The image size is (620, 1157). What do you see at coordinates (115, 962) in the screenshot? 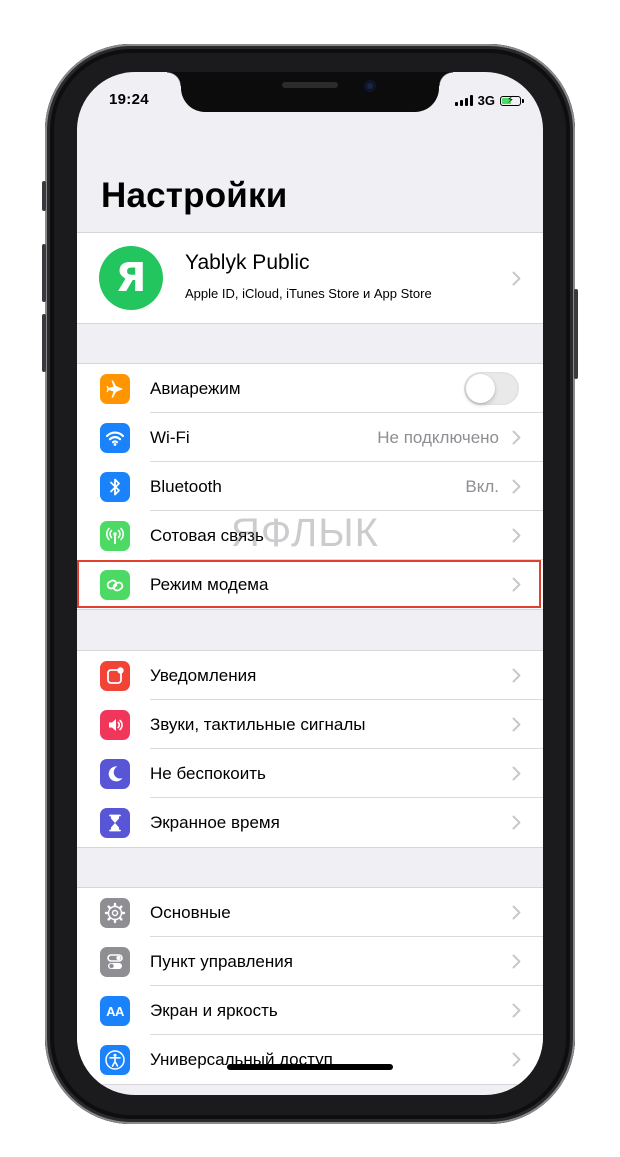
I see `switches-icon` at bounding box center [115, 962].